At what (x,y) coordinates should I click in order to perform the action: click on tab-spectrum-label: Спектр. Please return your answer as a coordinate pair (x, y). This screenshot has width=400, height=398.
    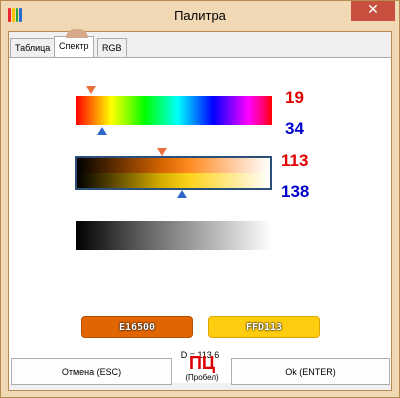
    Looking at the image, I should click on (74, 46).